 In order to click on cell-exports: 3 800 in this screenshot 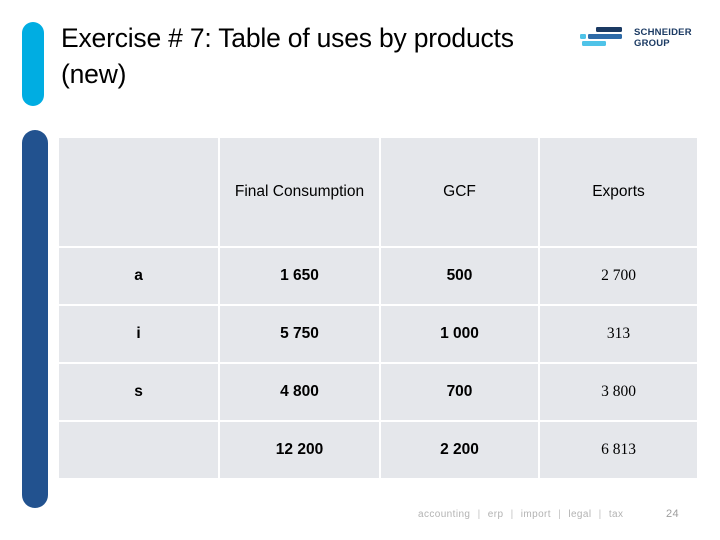, I will do `click(618, 392)`.